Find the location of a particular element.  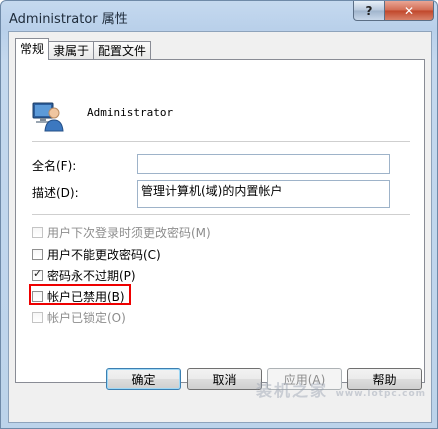

checkbox-must-change-password: 用户下次登录时须更改密码(M) is located at coordinates (121, 232).